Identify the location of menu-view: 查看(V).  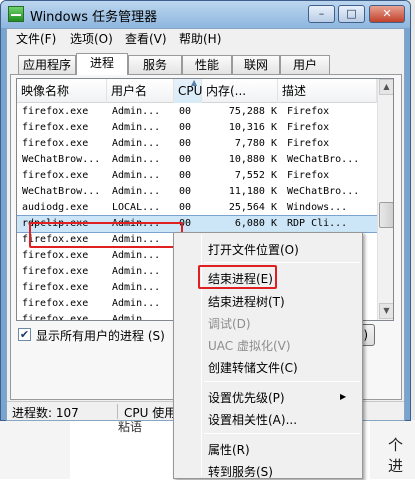
(146, 38).